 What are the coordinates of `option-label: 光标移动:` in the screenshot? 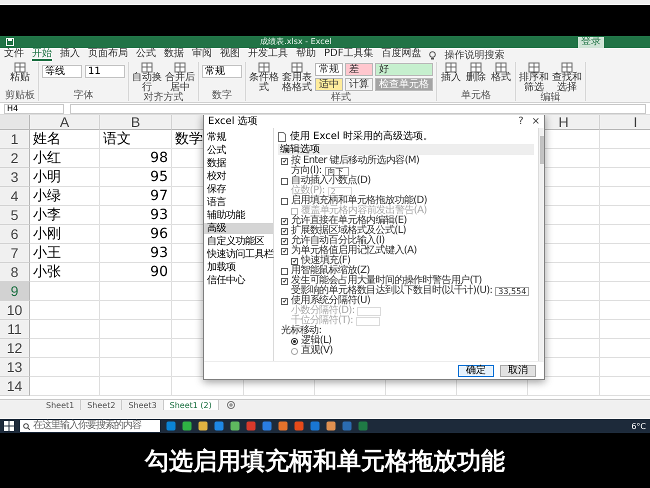 It's located at (301, 331).